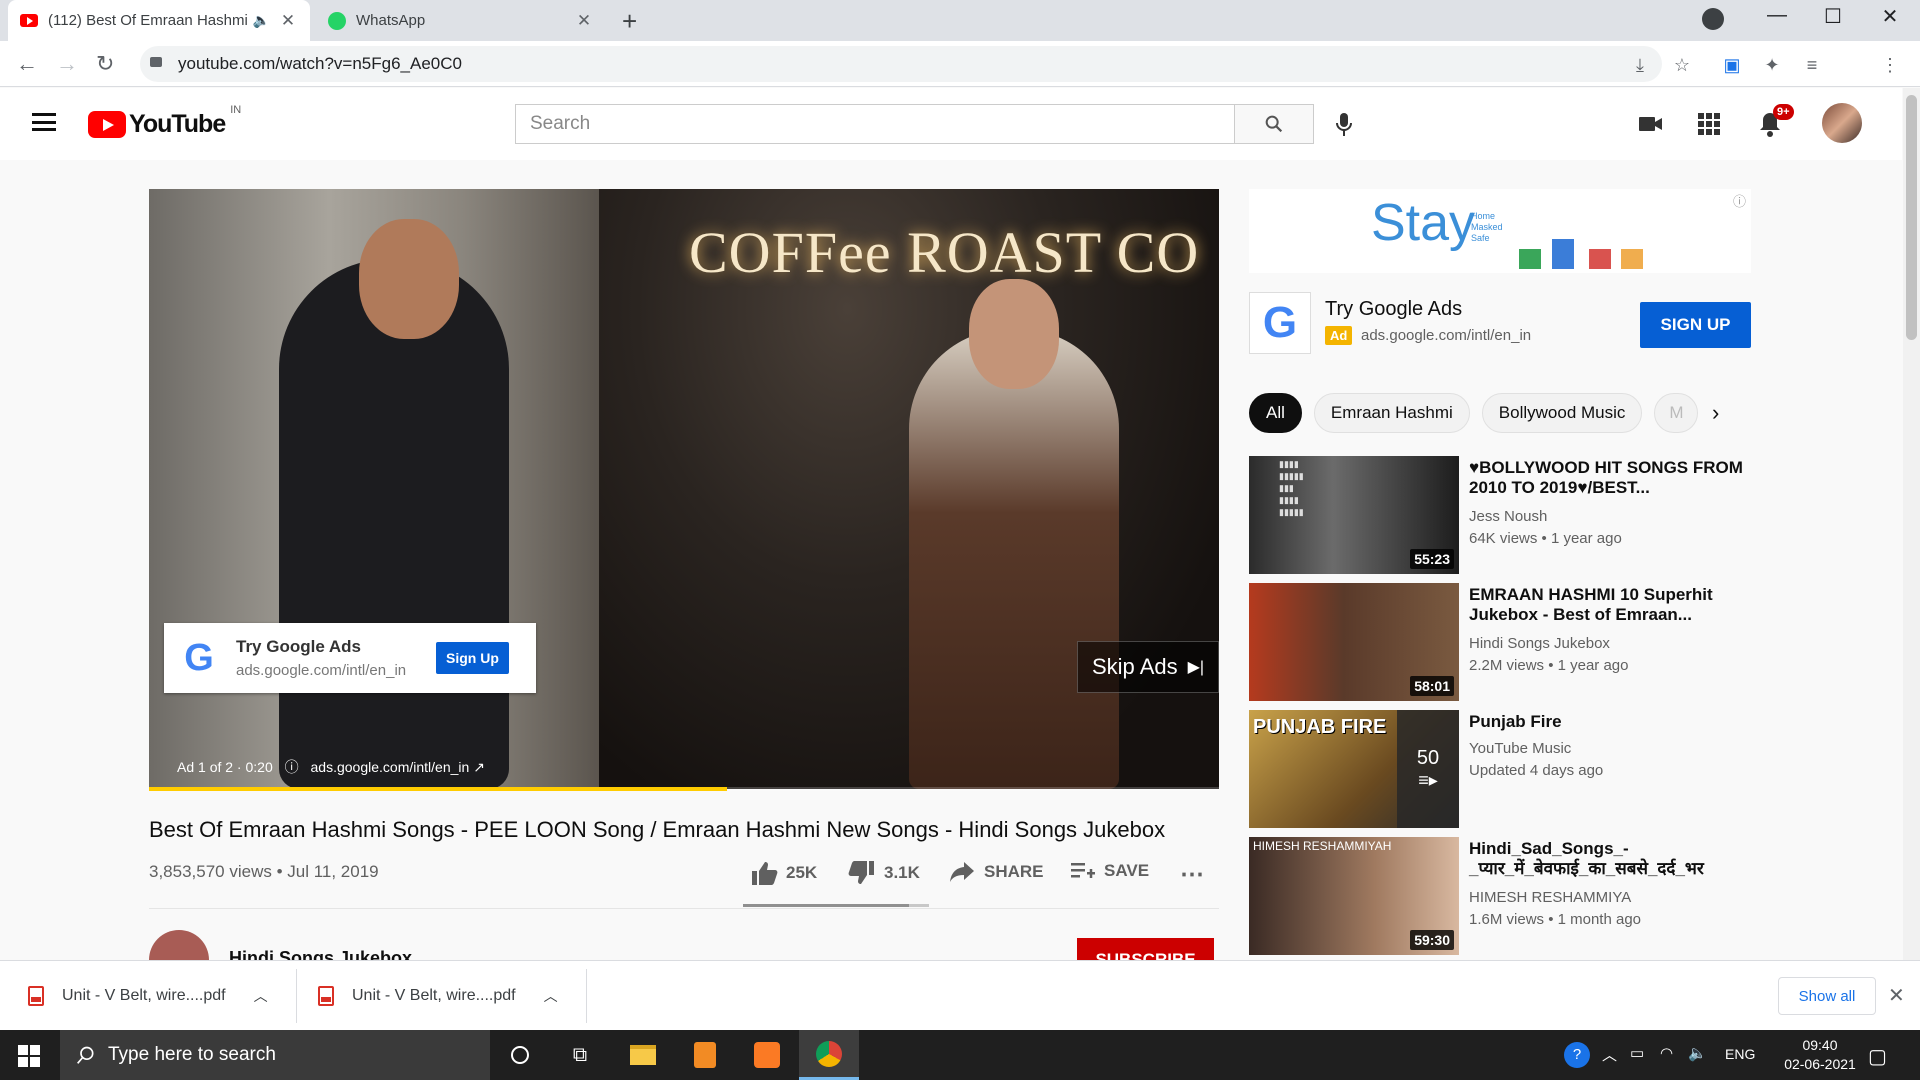  What do you see at coordinates (1344, 125) in the screenshot?
I see `microphone-icon` at bounding box center [1344, 125].